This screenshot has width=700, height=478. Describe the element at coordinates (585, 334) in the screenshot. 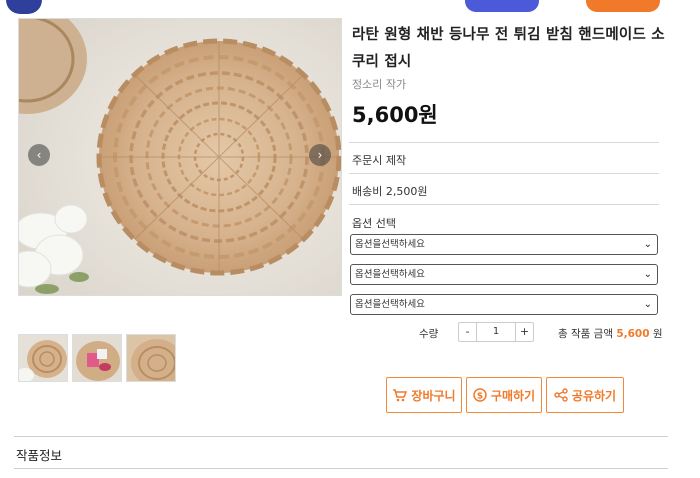

I see `total-price-label: 총 작품 금액` at that location.